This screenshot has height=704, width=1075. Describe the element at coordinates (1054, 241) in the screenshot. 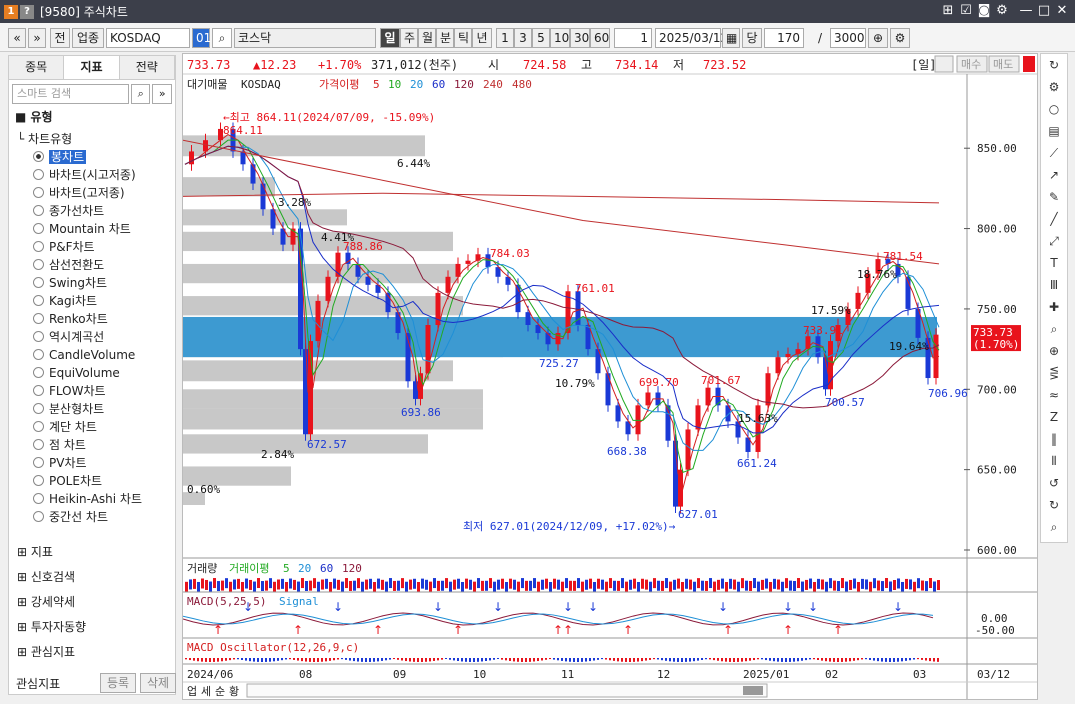

I see `auto-line-icon: ⤢` at that location.